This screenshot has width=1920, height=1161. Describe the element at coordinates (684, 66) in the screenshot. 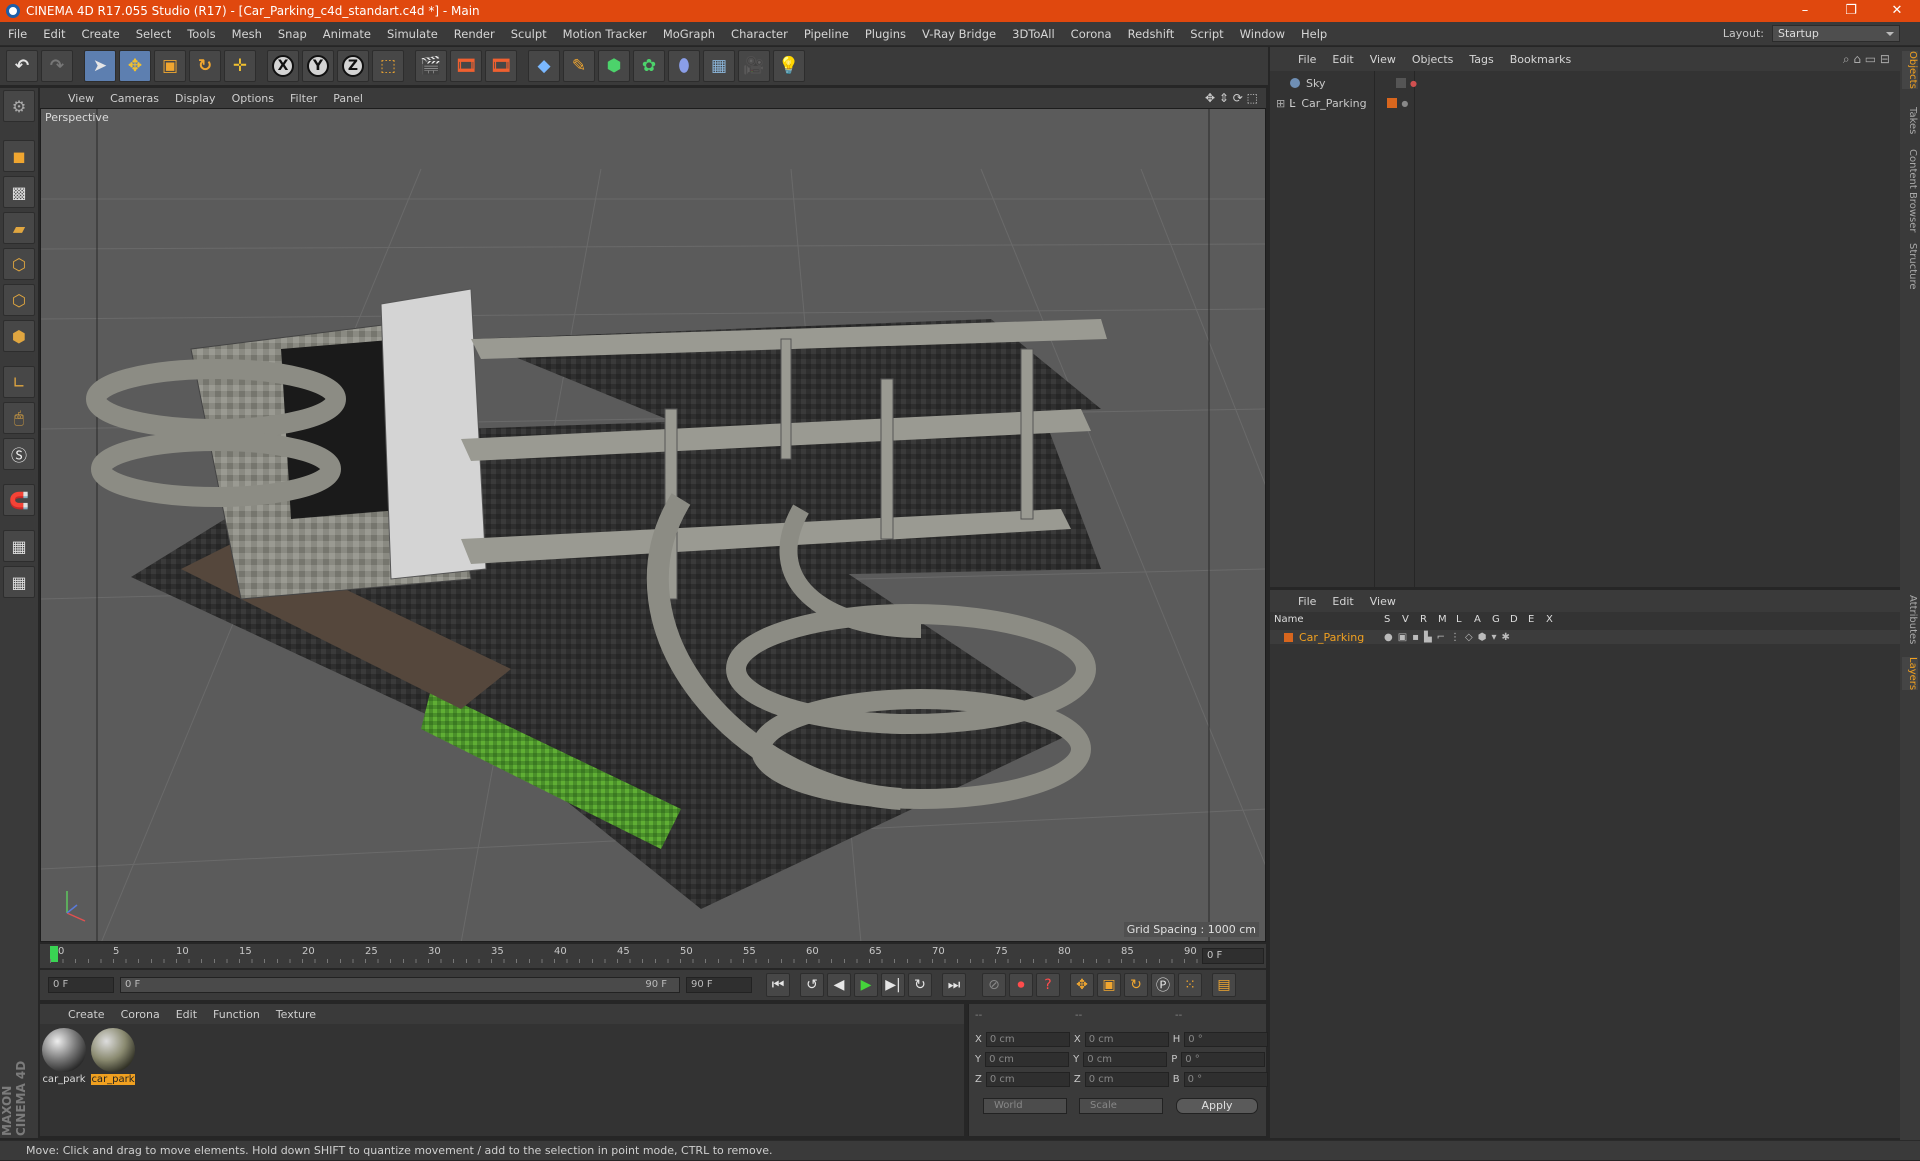

I see `deformer-icon: ⬮` at that location.